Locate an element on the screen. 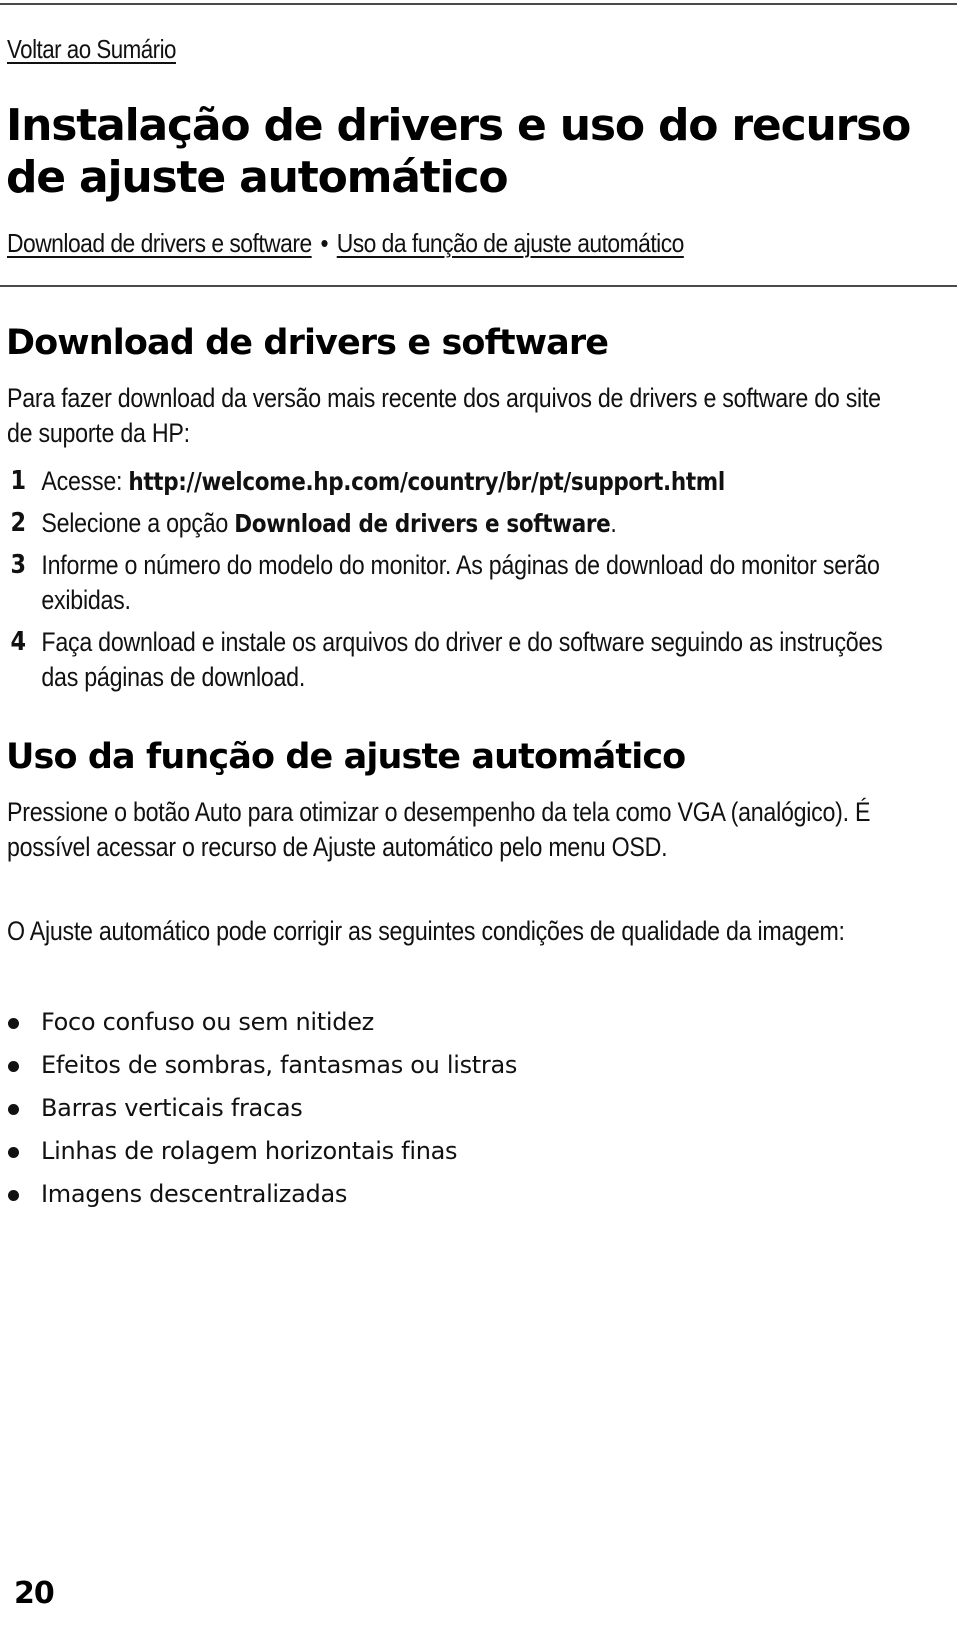 Image resolution: width=960 pixels, height=1628 pixels. top-divider is located at coordinates (478, 4).